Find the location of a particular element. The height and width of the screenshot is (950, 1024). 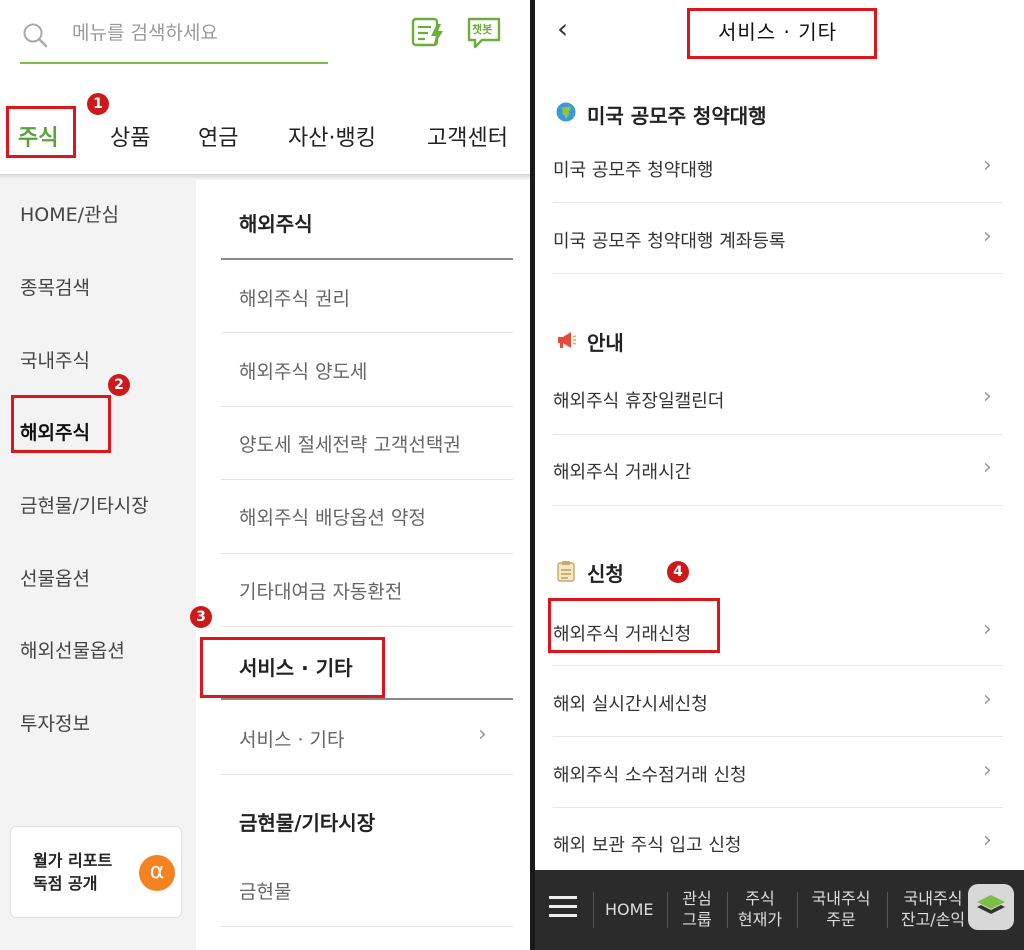

sidebar-item-search: 종목검색 is located at coordinates (55, 286).